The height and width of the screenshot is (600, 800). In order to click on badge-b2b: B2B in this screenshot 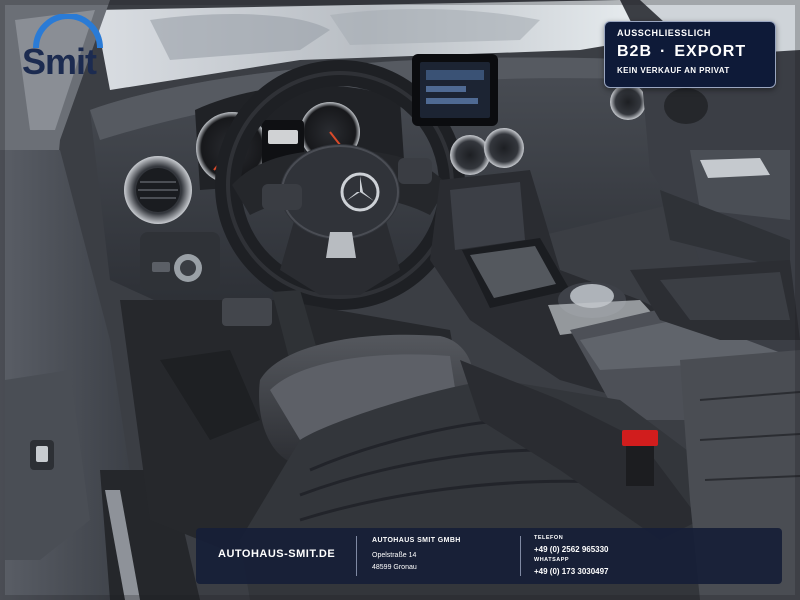, I will do `click(635, 51)`.